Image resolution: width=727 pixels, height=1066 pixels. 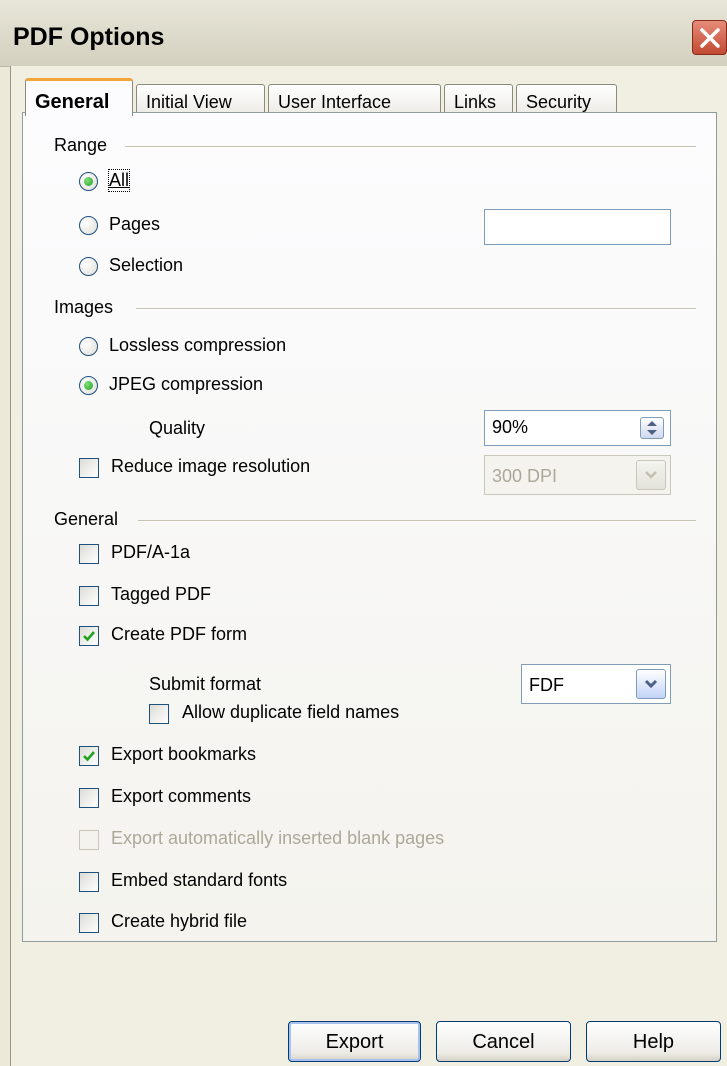 What do you see at coordinates (89, 882) in the screenshot?
I see `embed-fonts-checkbox` at bounding box center [89, 882].